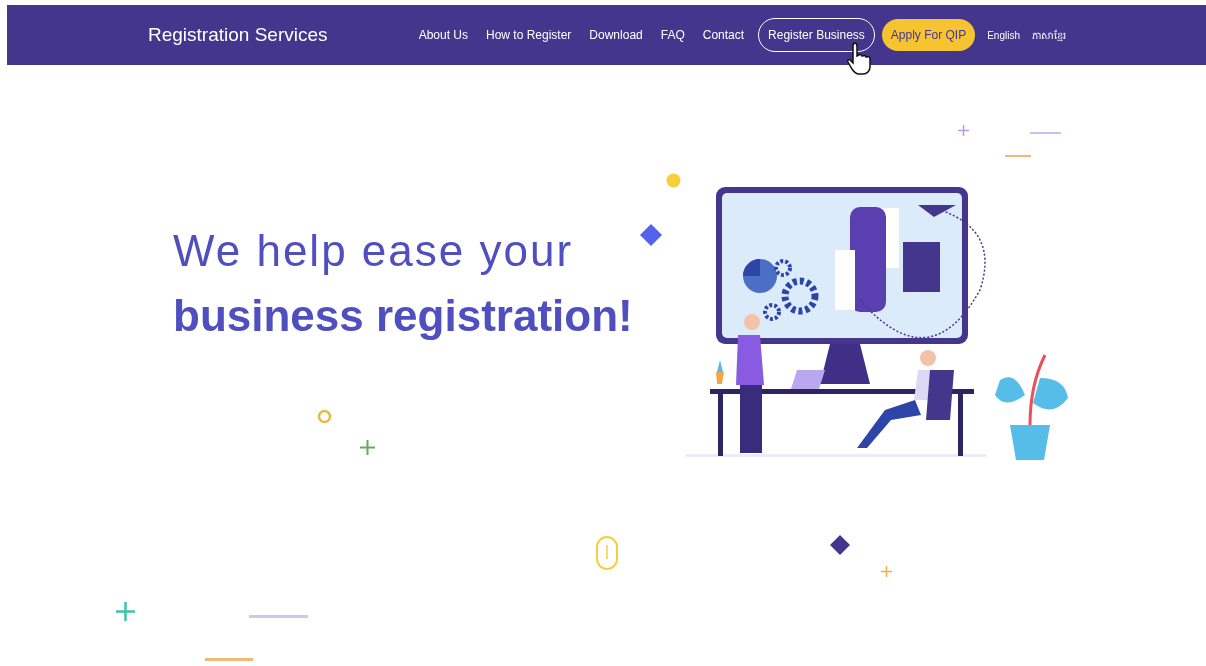 Image resolution: width=1206 pixels, height=666 pixels. I want to click on nav-link: Contact, so click(723, 35).